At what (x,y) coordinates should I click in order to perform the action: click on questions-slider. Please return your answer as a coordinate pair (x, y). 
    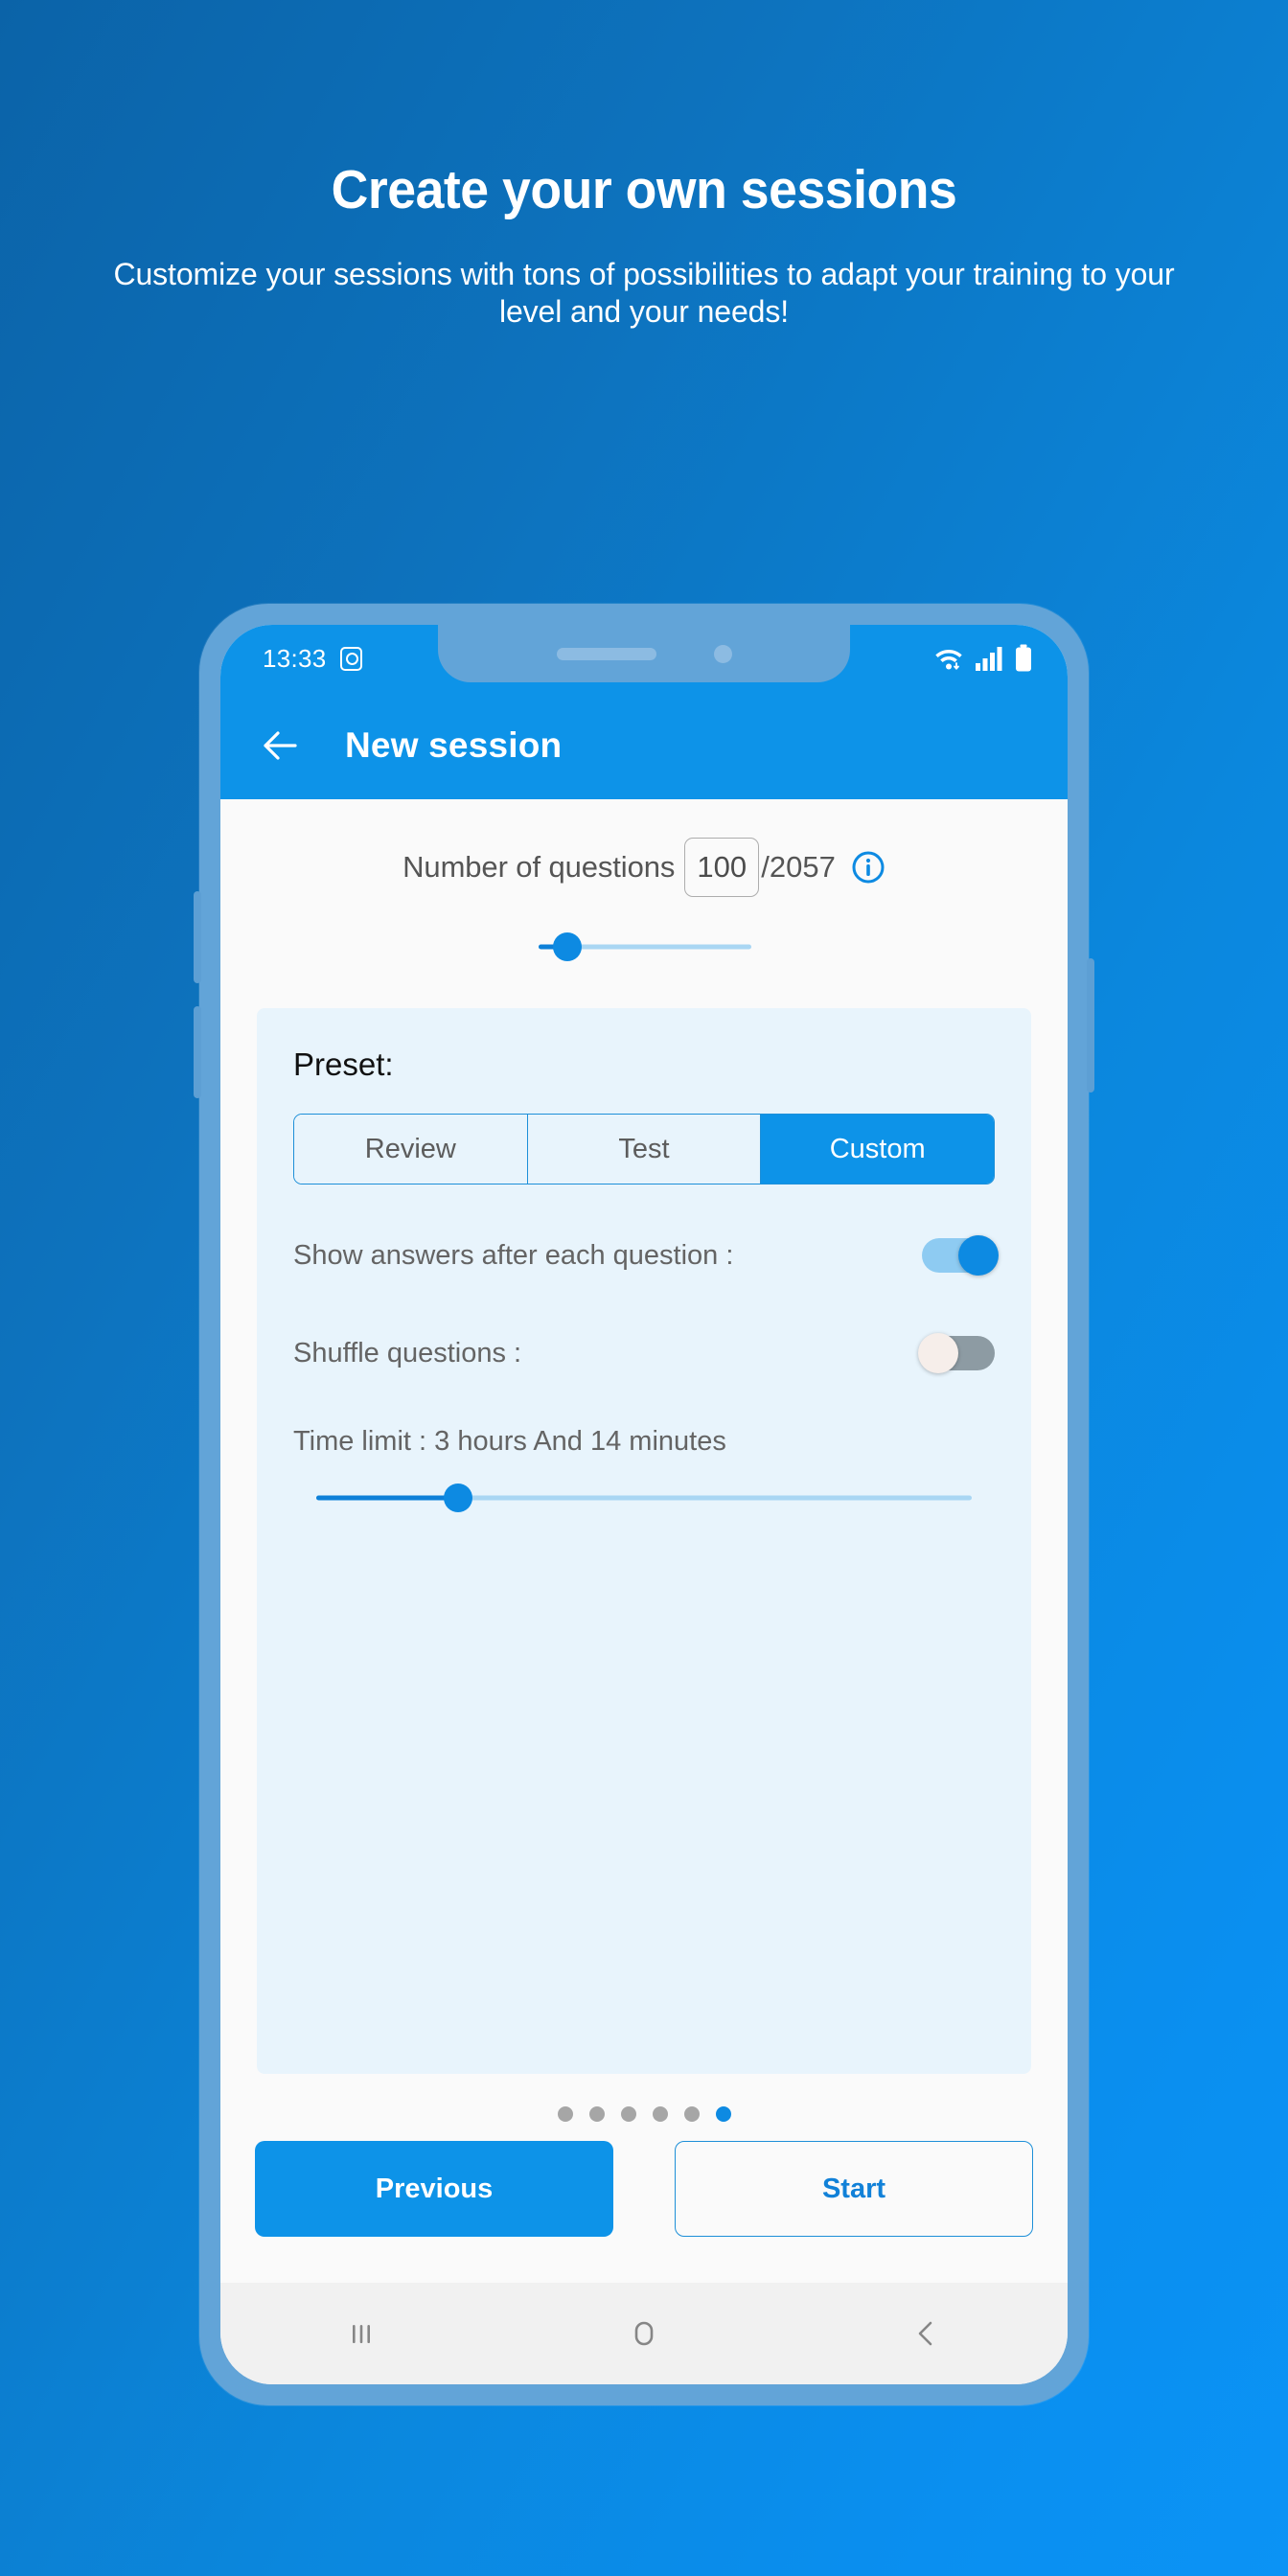
    Looking at the image, I should click on (644, 947).